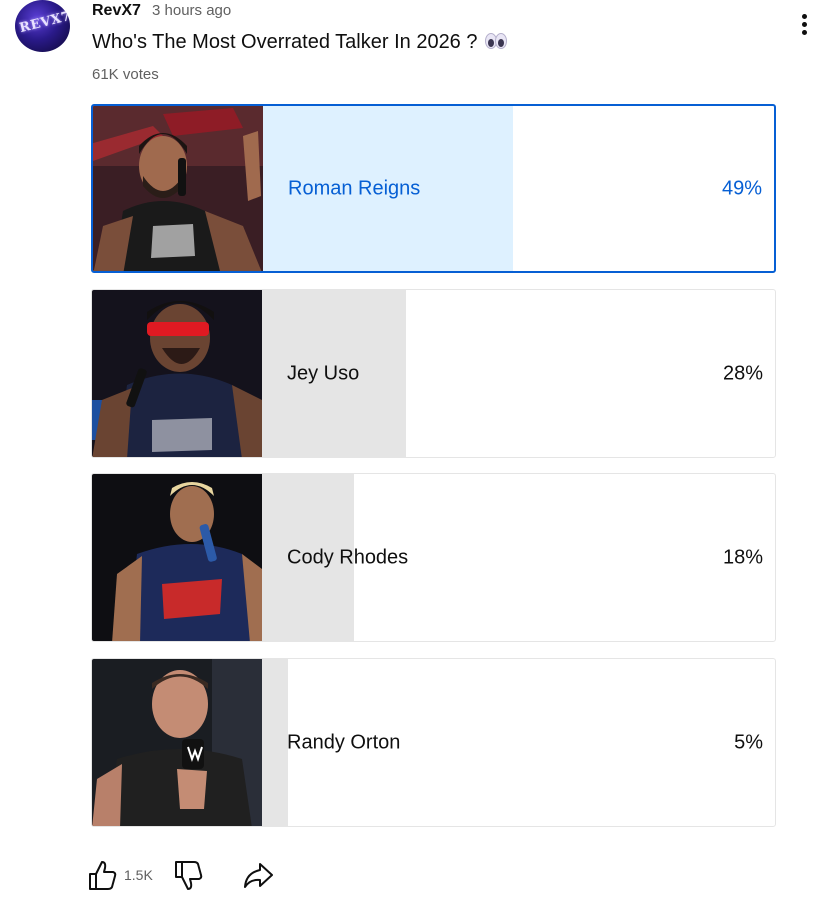  I want to click on option-name: Roman Reigns, so click(354, 188).